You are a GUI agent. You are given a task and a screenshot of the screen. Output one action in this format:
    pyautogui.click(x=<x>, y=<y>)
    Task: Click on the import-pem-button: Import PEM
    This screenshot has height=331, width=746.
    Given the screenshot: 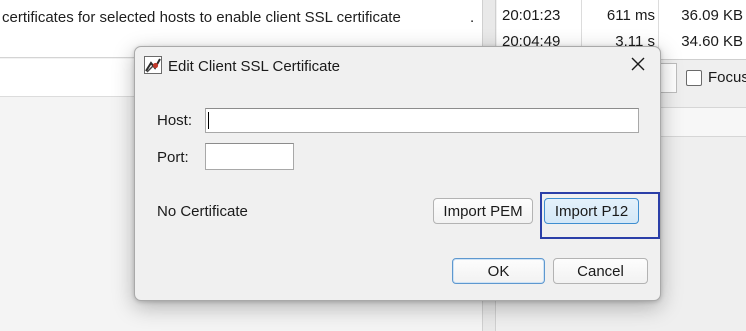 What is the action you would take?
    pyautogui.click(x=483, y=211)
    